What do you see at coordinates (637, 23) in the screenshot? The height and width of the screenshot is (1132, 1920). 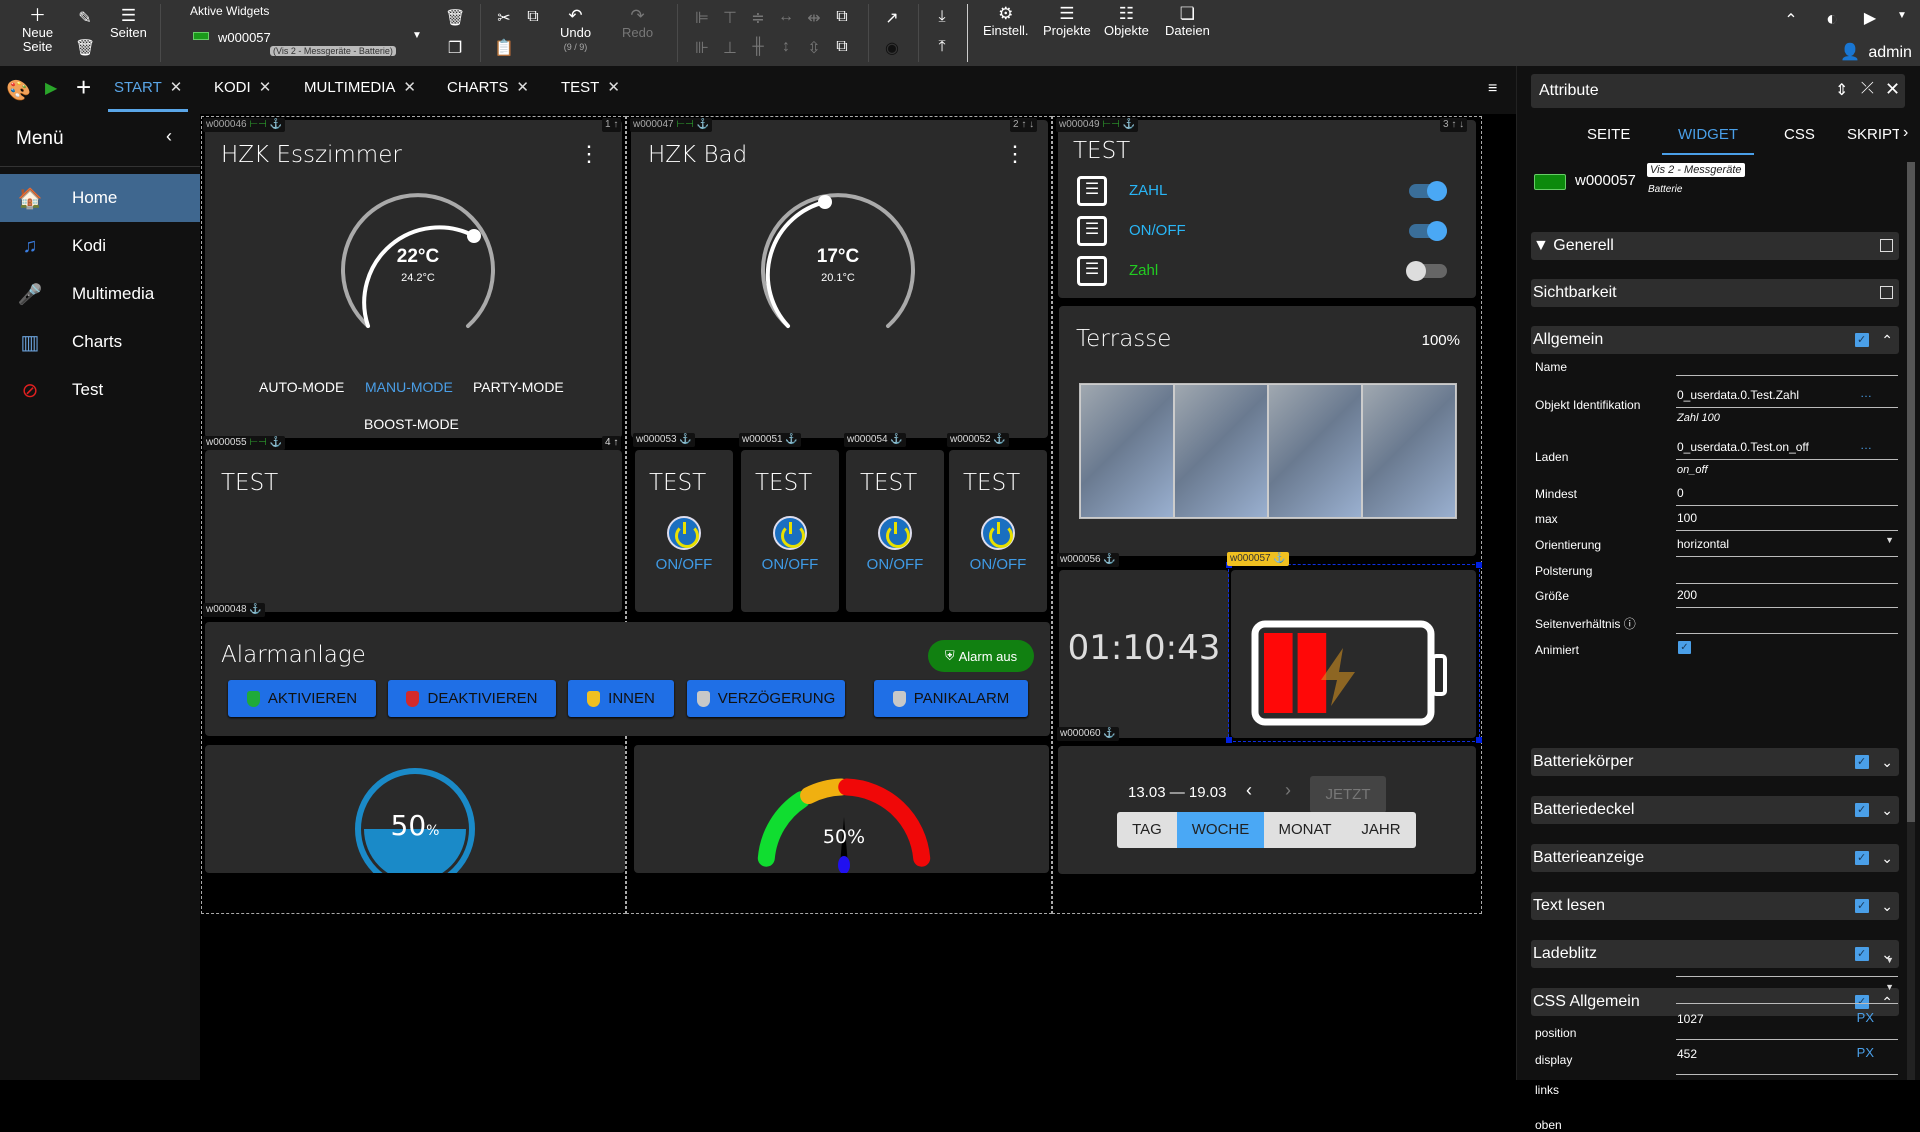 I see `redo-button: ↷ Redo` at bounding box center [637, 23].